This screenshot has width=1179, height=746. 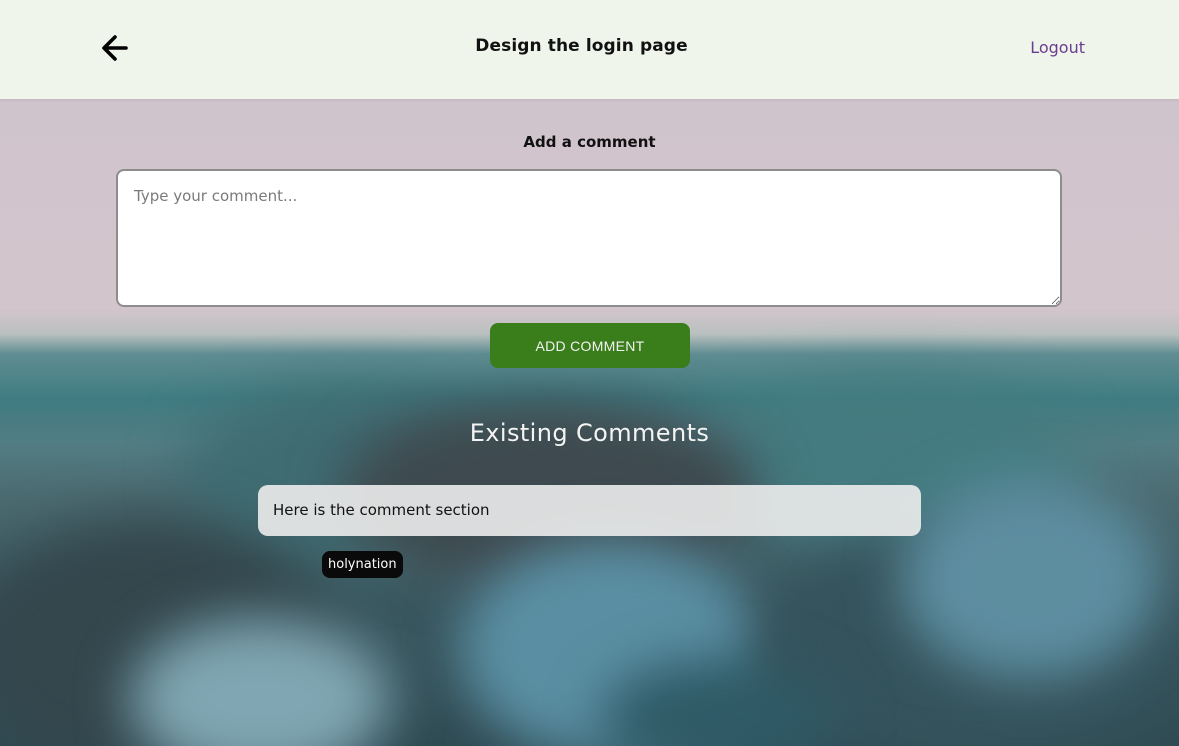 I want to click on comment-author-badge: holynation, so click(x=362, y=564).